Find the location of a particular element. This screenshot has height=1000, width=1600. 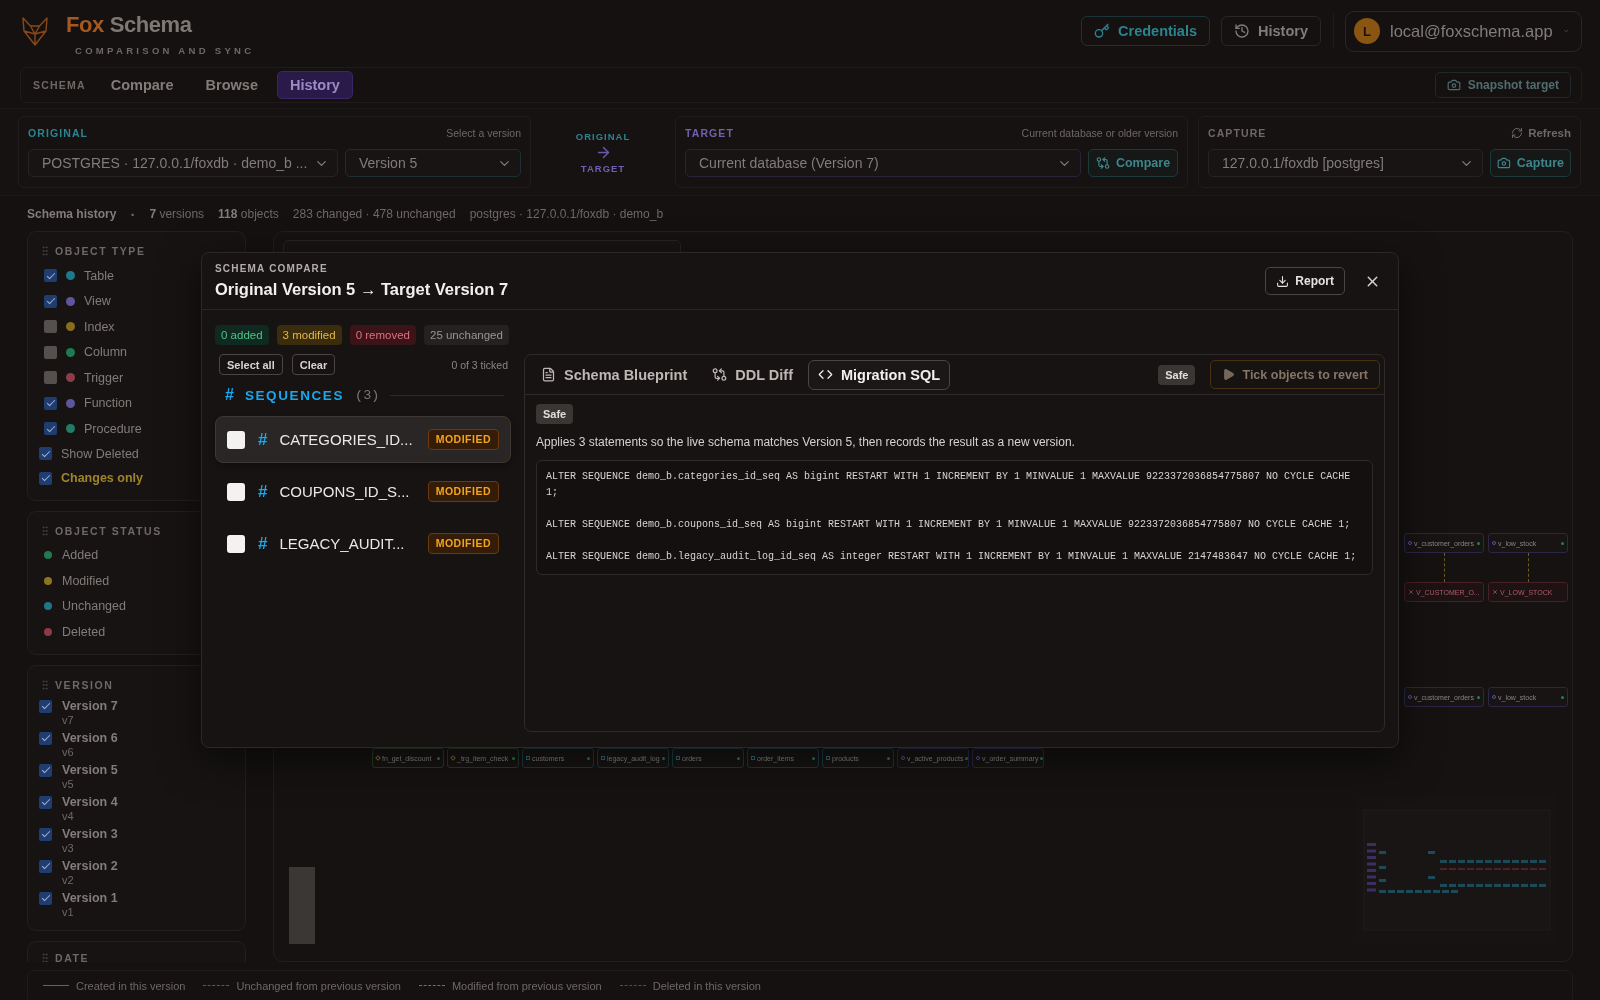

object-row: # LEGACY_AUDIT... MODIFIED is located at coordinates (363, 543).